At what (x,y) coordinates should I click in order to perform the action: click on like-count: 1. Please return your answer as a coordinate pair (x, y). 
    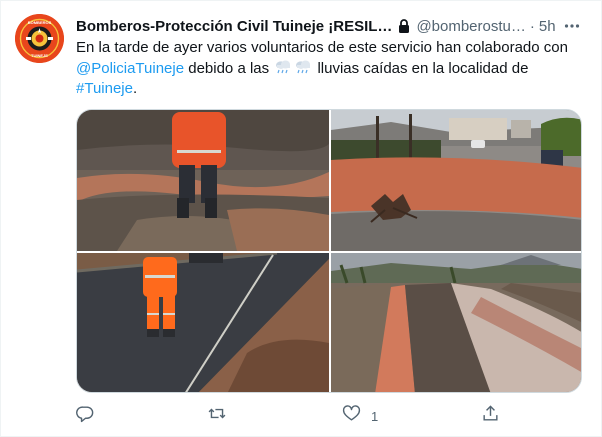
    Looking at the image, I should click on (375, 416).